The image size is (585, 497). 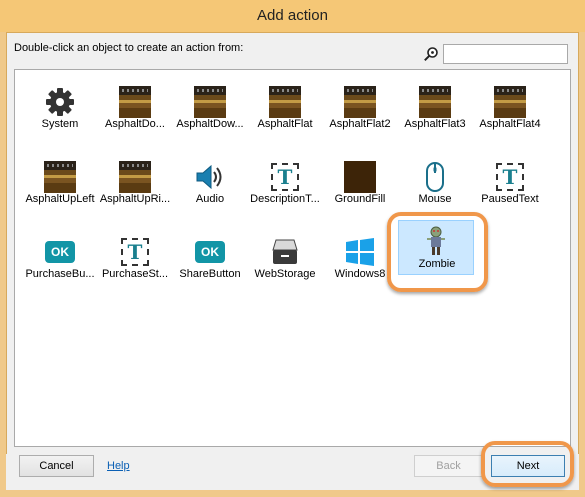 I want to click on object-label: AsphaltFlat2, so click(x=360, y=124).